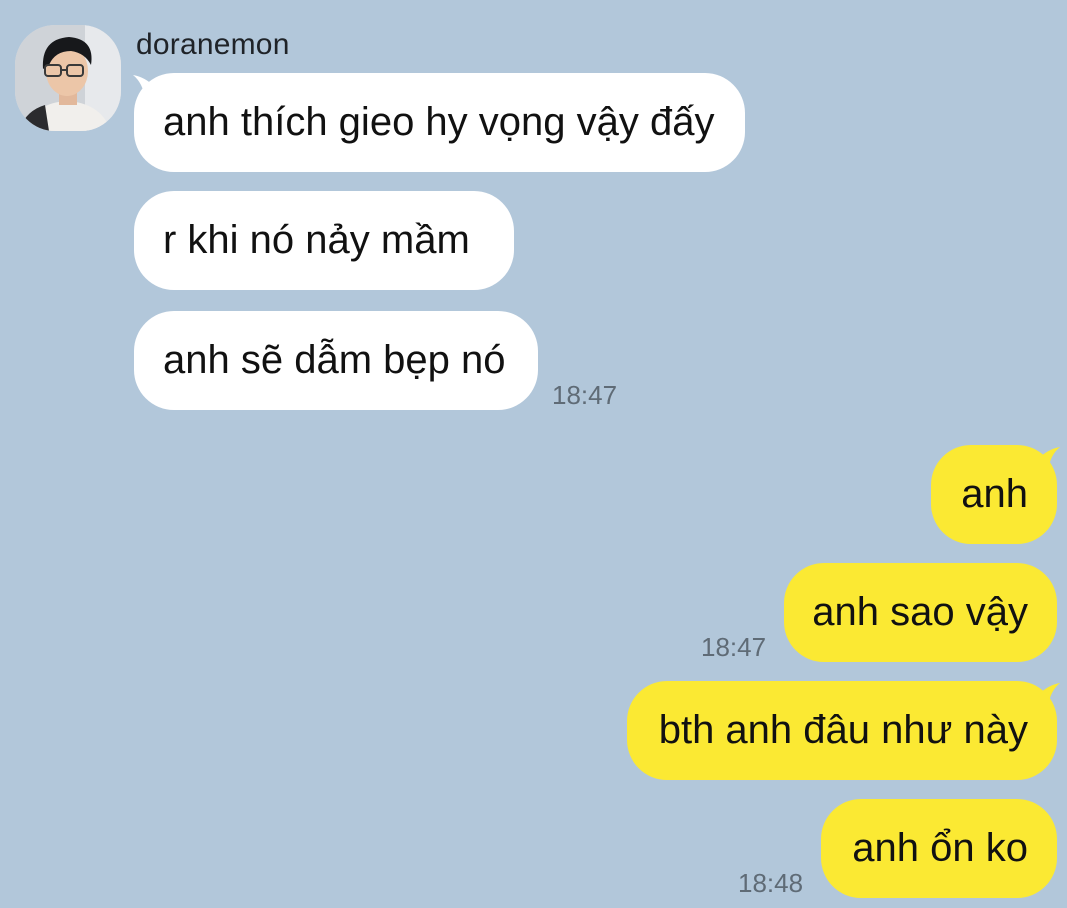 The height and width of the screenshot is (908, 1067). I want to click on message-text: anh sao vậy, so click(920, 612).